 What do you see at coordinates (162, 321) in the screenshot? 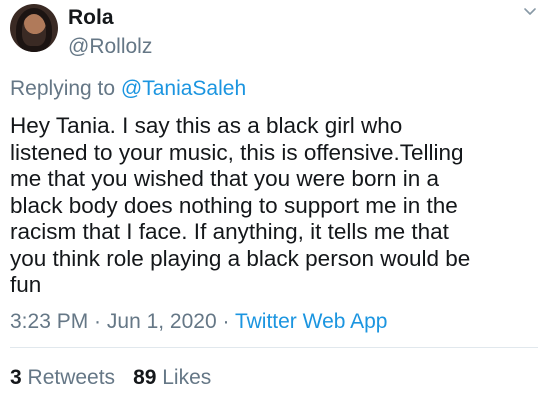
I see `tweet-date: Jun 1, 2020` at bounding box center [162, 321].